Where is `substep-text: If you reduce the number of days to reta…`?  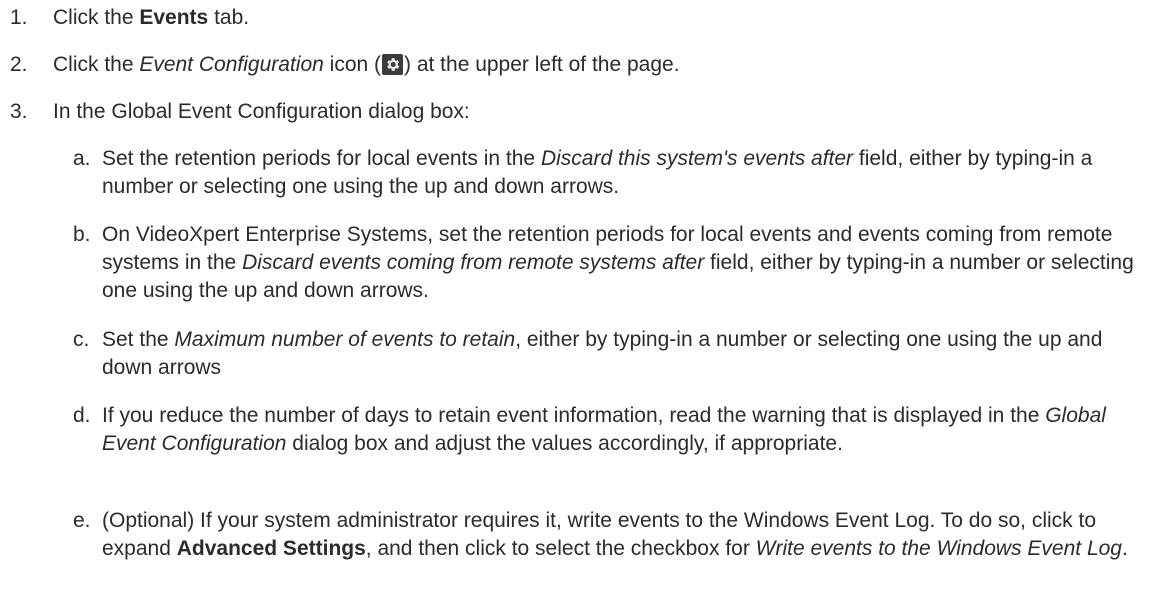 substep-text: If you reduce the number of days to reta… is located at coordinates (604, 429).